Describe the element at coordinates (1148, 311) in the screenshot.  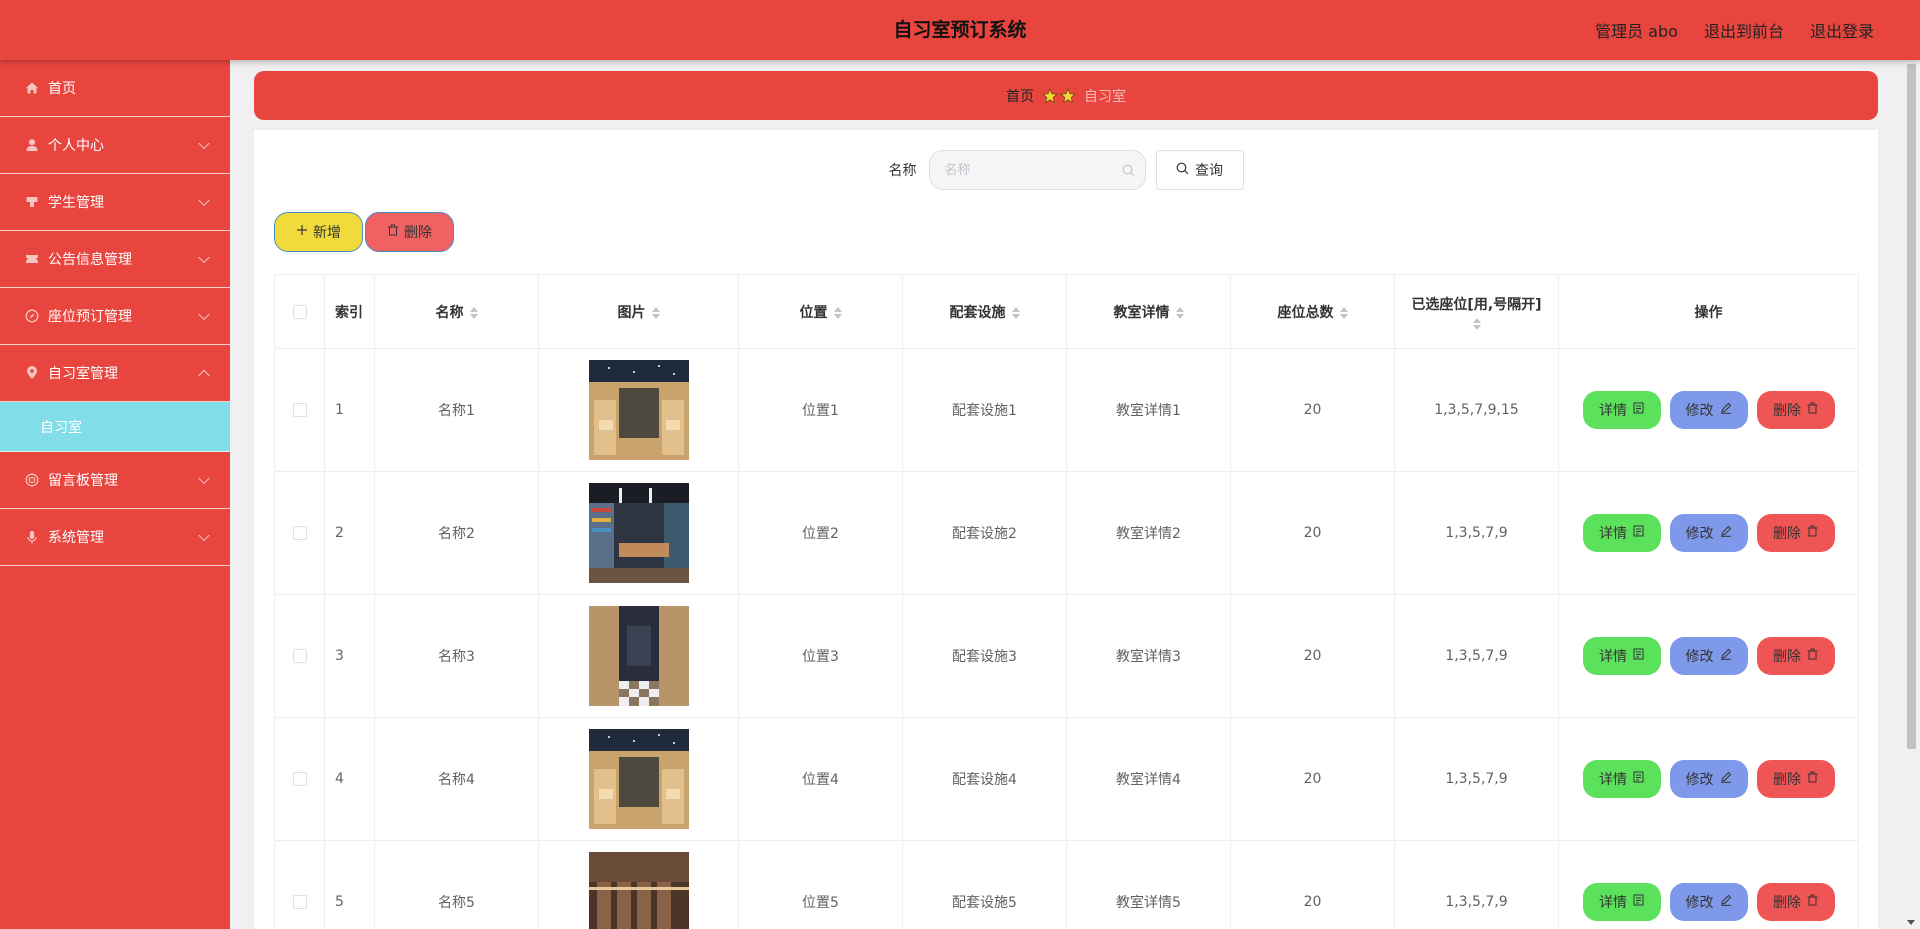
I see `header-room-detail: 教室详情` at that location.